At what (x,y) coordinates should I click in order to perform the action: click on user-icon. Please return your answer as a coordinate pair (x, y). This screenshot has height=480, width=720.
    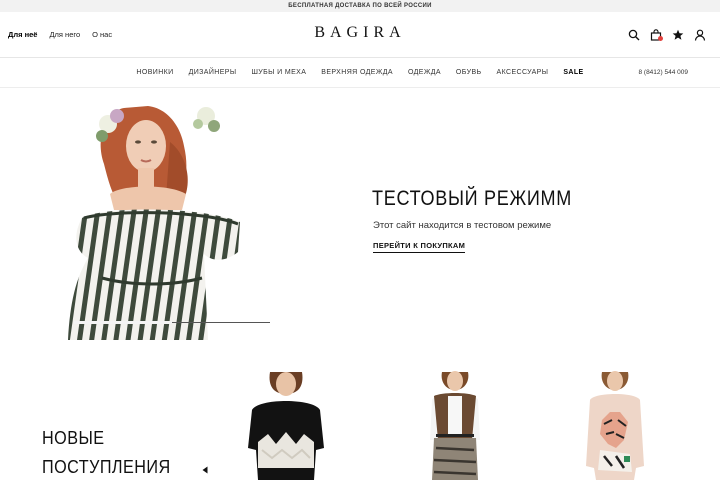
    Looking at the image, I should click on (700, 34).